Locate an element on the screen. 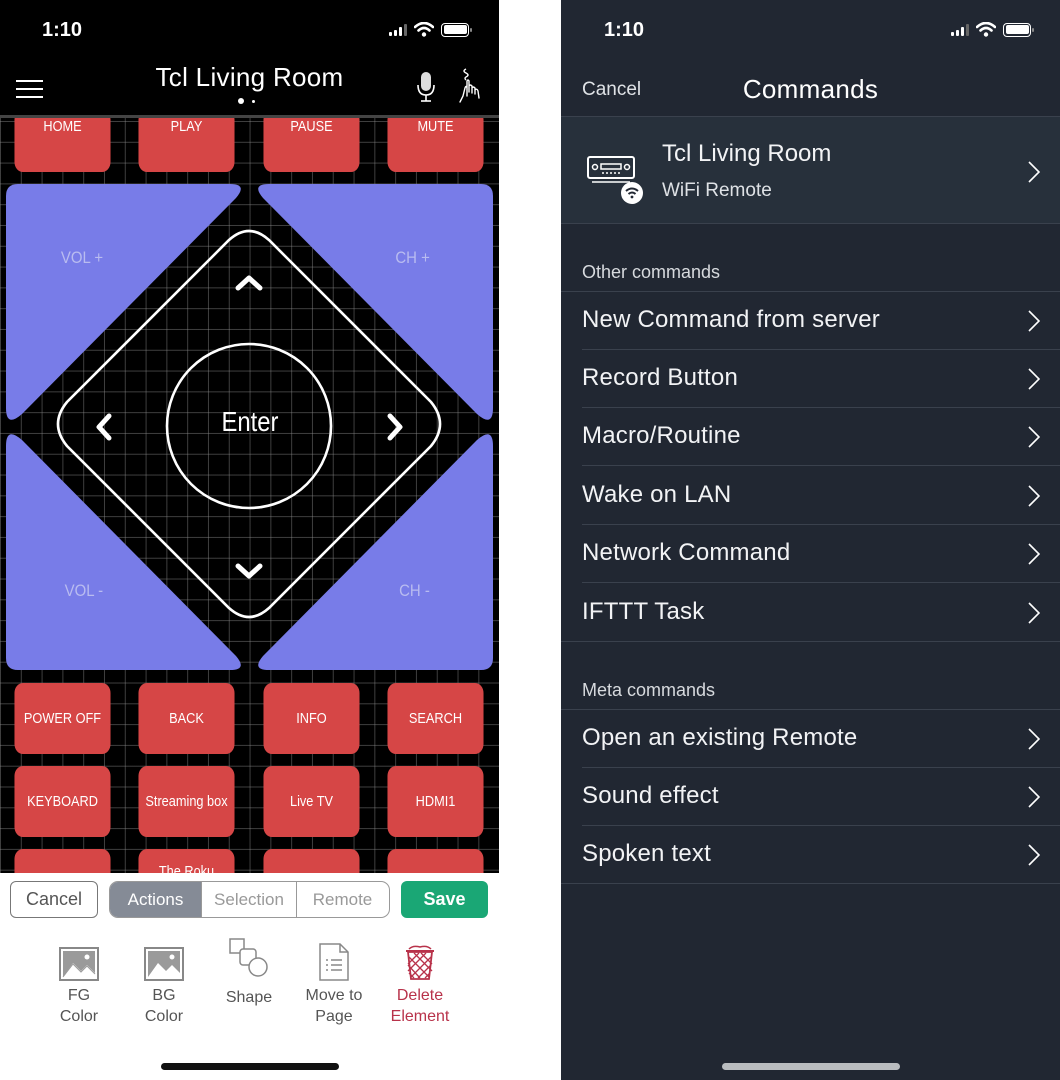  tool-bg-color: BG Color is located at coordinates (164, 981).